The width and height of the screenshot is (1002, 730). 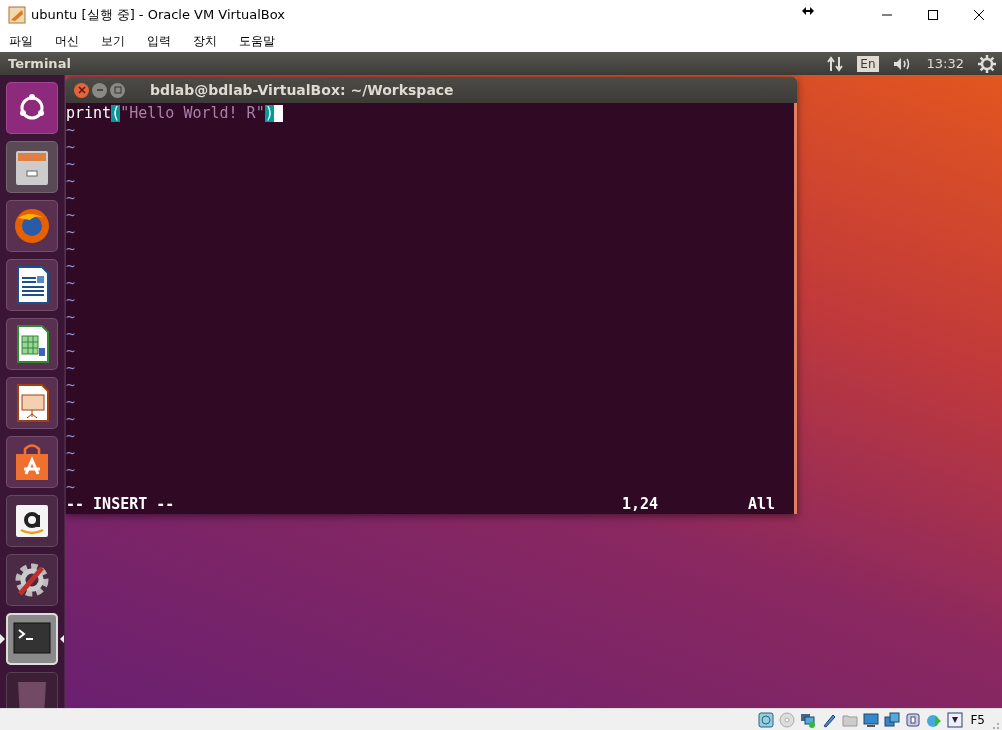 I want to click on host-key-label: F5, so click(x=977, y=719).